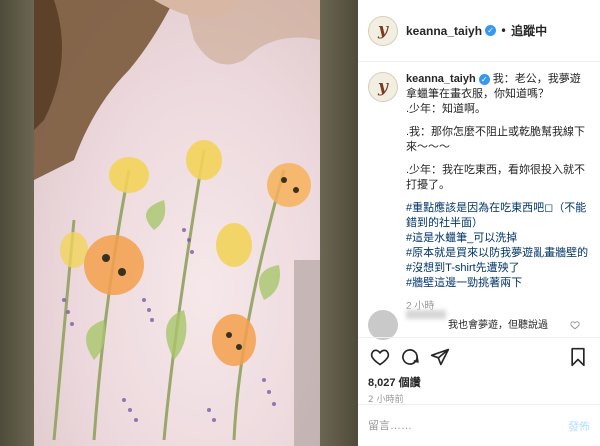 Image resolution: width=600 pixels, height=446 pixels. Describe the element at coordinates (468, 425) in the screenshot. I see `comment-input` at that location.